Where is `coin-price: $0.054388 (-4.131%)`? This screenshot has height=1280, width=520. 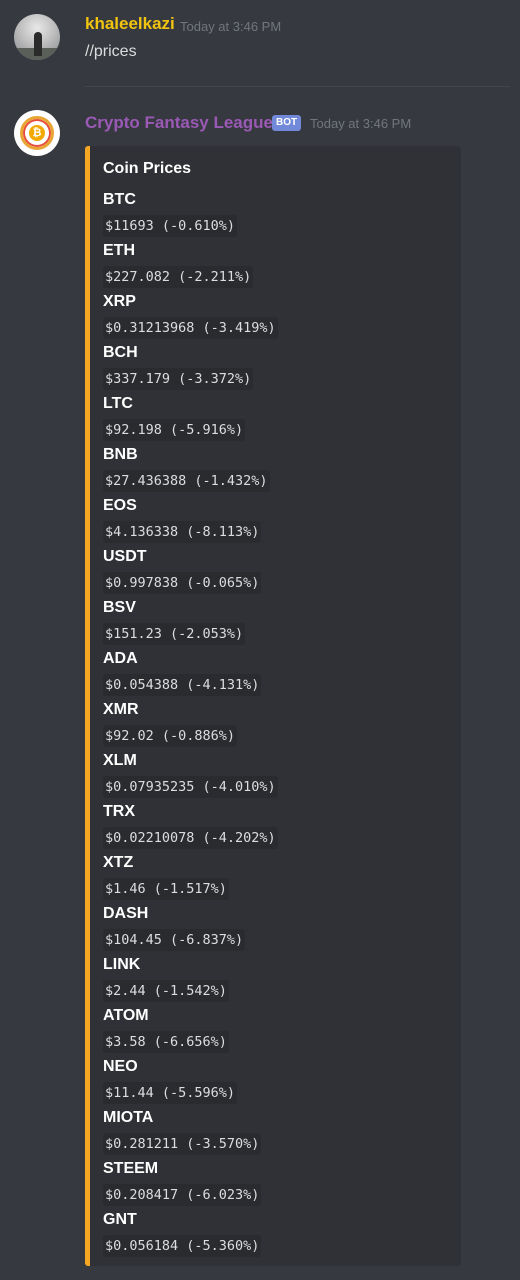 coin-price: $0.054388 (-4.131%) is located at coordinates (182, 685).